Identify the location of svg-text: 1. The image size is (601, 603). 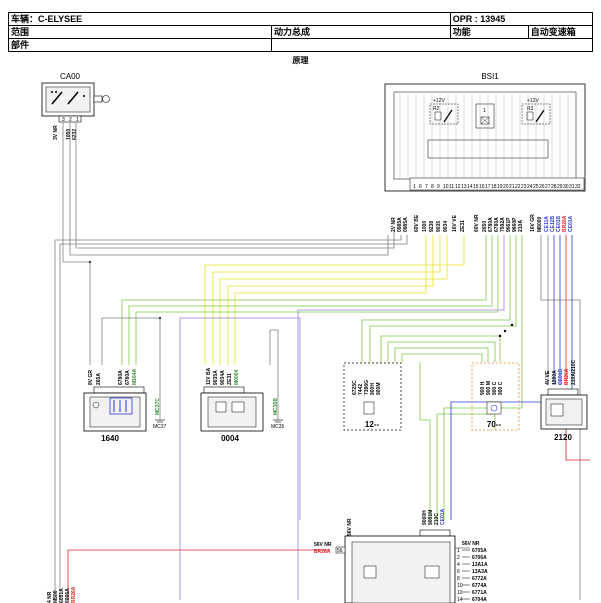
(77, 120).